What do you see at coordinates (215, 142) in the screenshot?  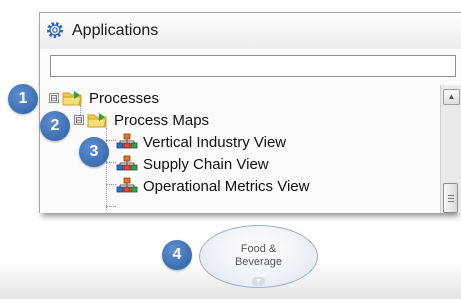 I see `tree-item-label: Vertical Industry View` at bounding box center [215, 142].